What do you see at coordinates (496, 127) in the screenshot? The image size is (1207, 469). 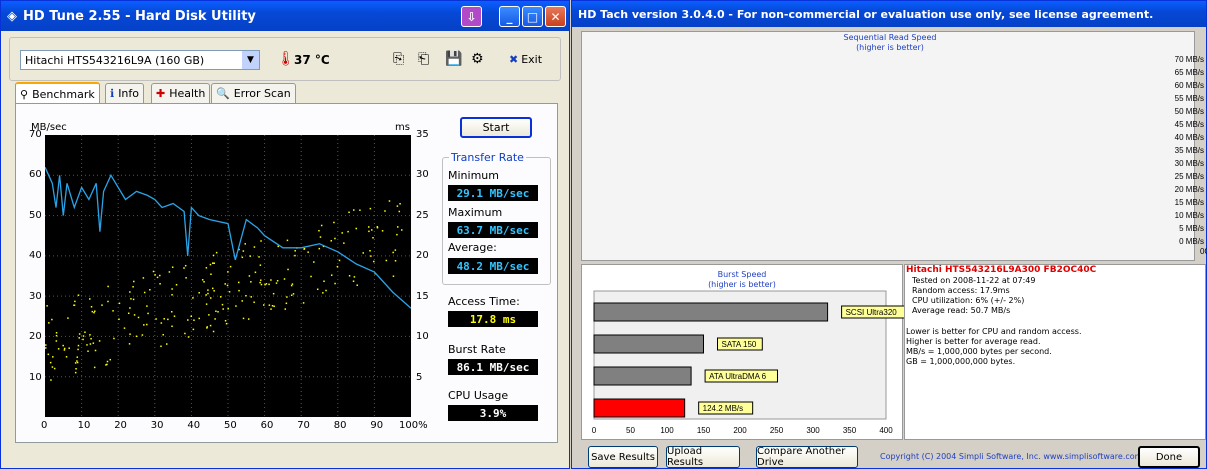 I see `start-button: Start` at bounding box center [496, 127].